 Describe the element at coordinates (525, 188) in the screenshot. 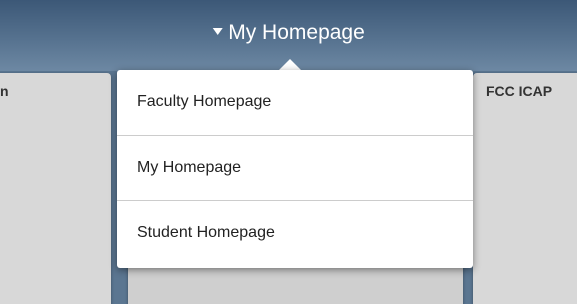

I see `tile-fcc-icap: FCC ICAP` at that location.